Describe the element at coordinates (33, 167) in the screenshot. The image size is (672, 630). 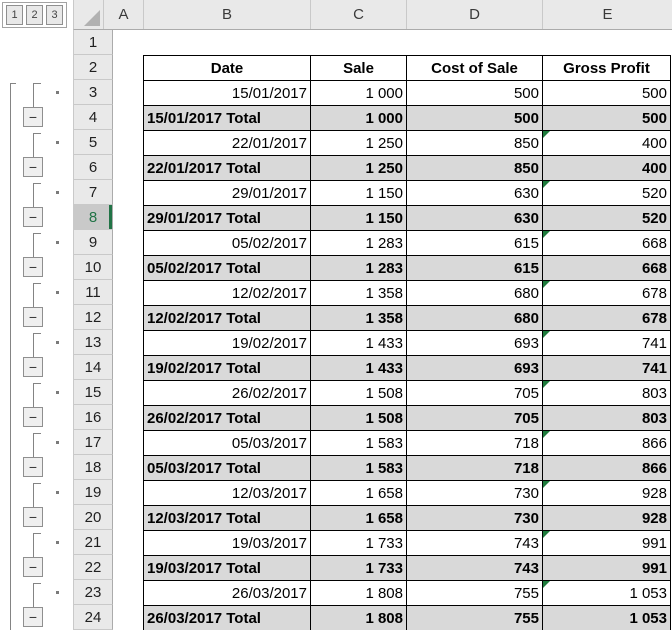
I see `outline-collapse-button-row-6: −` at that location.